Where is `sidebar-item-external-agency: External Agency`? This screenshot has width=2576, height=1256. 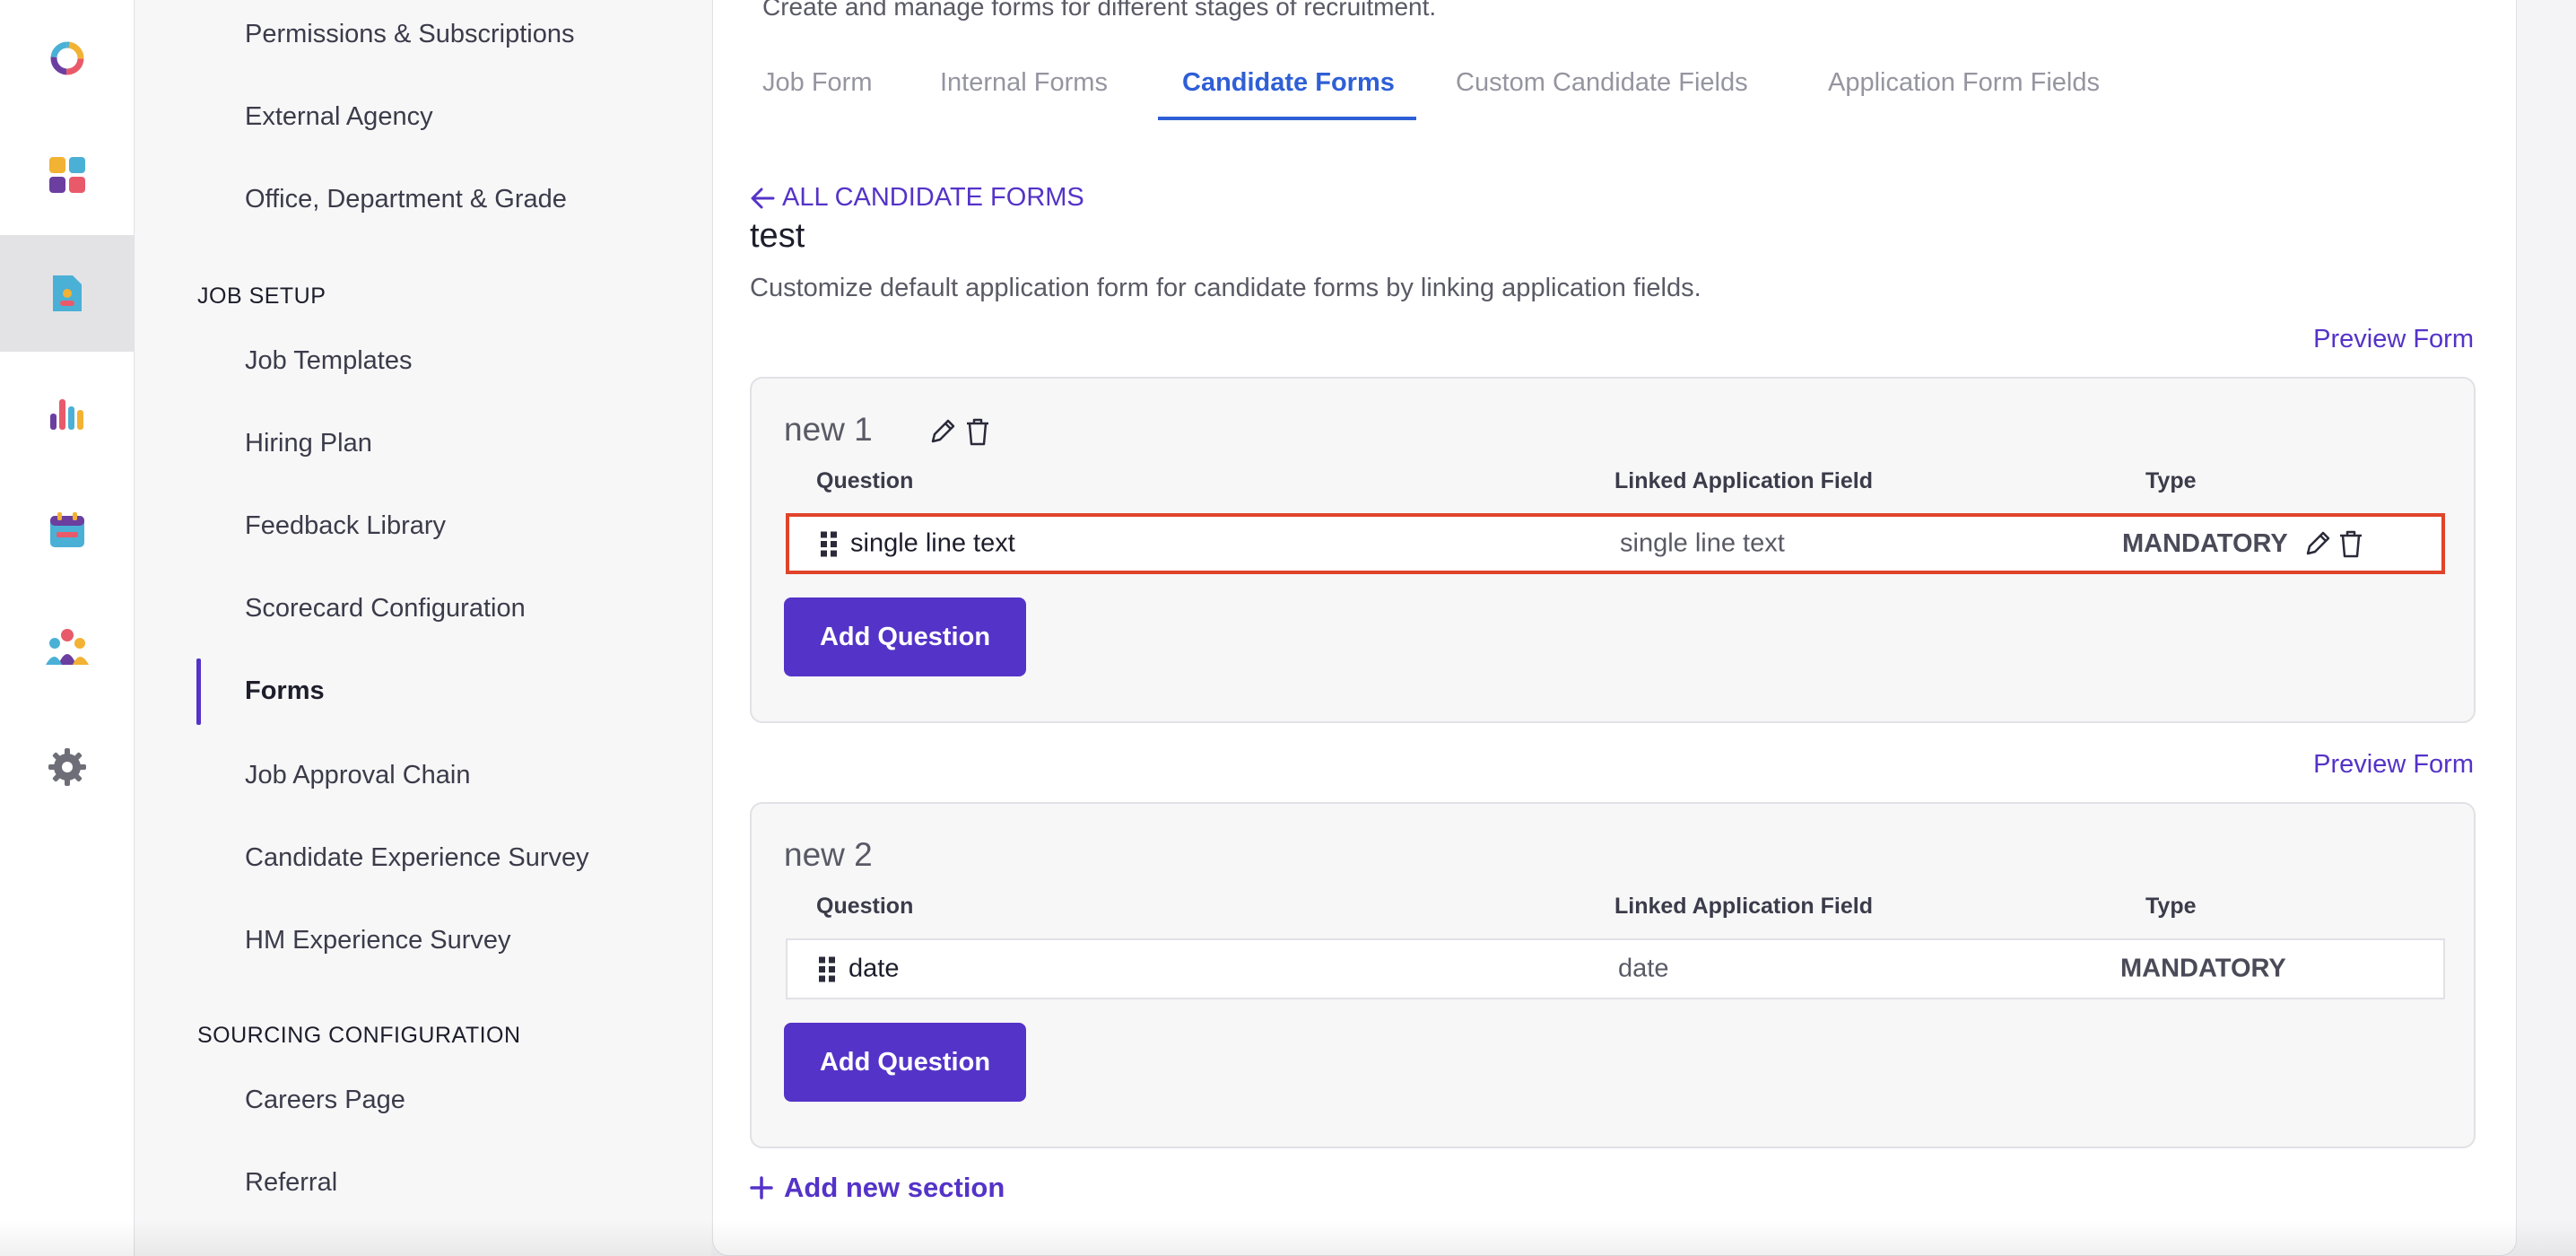 sidebar-item-external-agency: External Agency is located at coordinates (339, 117).